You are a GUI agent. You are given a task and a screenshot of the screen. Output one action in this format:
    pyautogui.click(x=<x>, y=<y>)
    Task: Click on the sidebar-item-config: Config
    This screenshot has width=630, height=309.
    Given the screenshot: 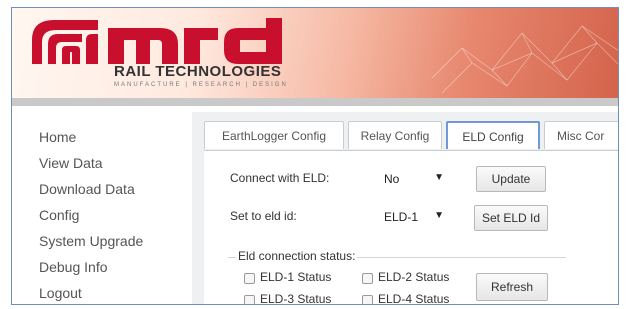 What is the action you would take?
    pyautogui.click(x=59, y=215)
    